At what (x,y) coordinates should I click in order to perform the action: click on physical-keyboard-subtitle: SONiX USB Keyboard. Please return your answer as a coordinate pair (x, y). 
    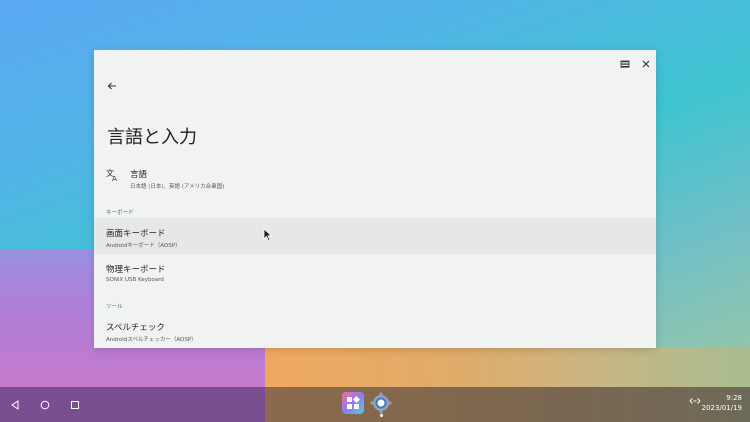
    Looking at the image, I should click on (135, 280).